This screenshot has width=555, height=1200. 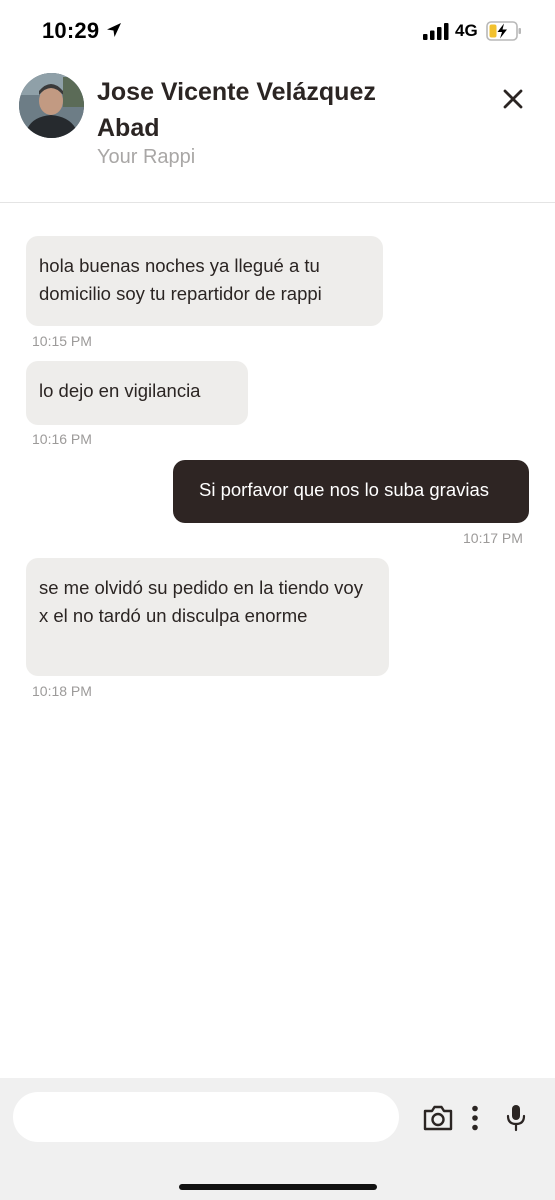 What do you see at coordinates (351, 491) in the screenshot?
I see `message-bubble-outgoing: Si porfavor que nos lo suba gravias` at bounding box center [351, 491].